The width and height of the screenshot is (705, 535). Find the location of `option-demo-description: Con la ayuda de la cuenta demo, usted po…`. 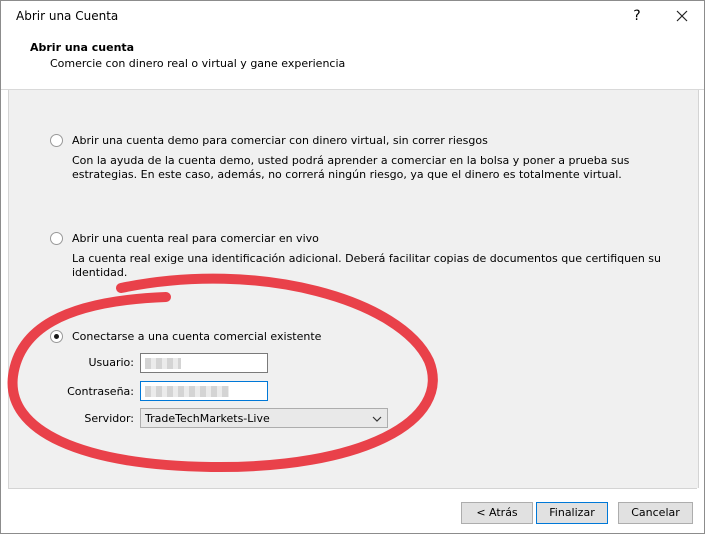

option-demo-description: Con la ayuda de la cuenta demo, usted po… is located at coordinates (351, 167).